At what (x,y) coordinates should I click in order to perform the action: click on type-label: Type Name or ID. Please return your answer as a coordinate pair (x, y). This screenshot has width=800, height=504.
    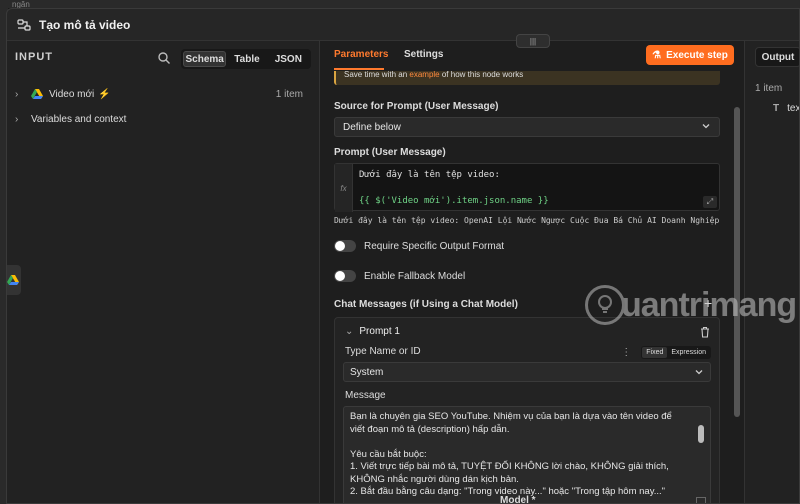
    Looking at the image, I should click on (383, 351).